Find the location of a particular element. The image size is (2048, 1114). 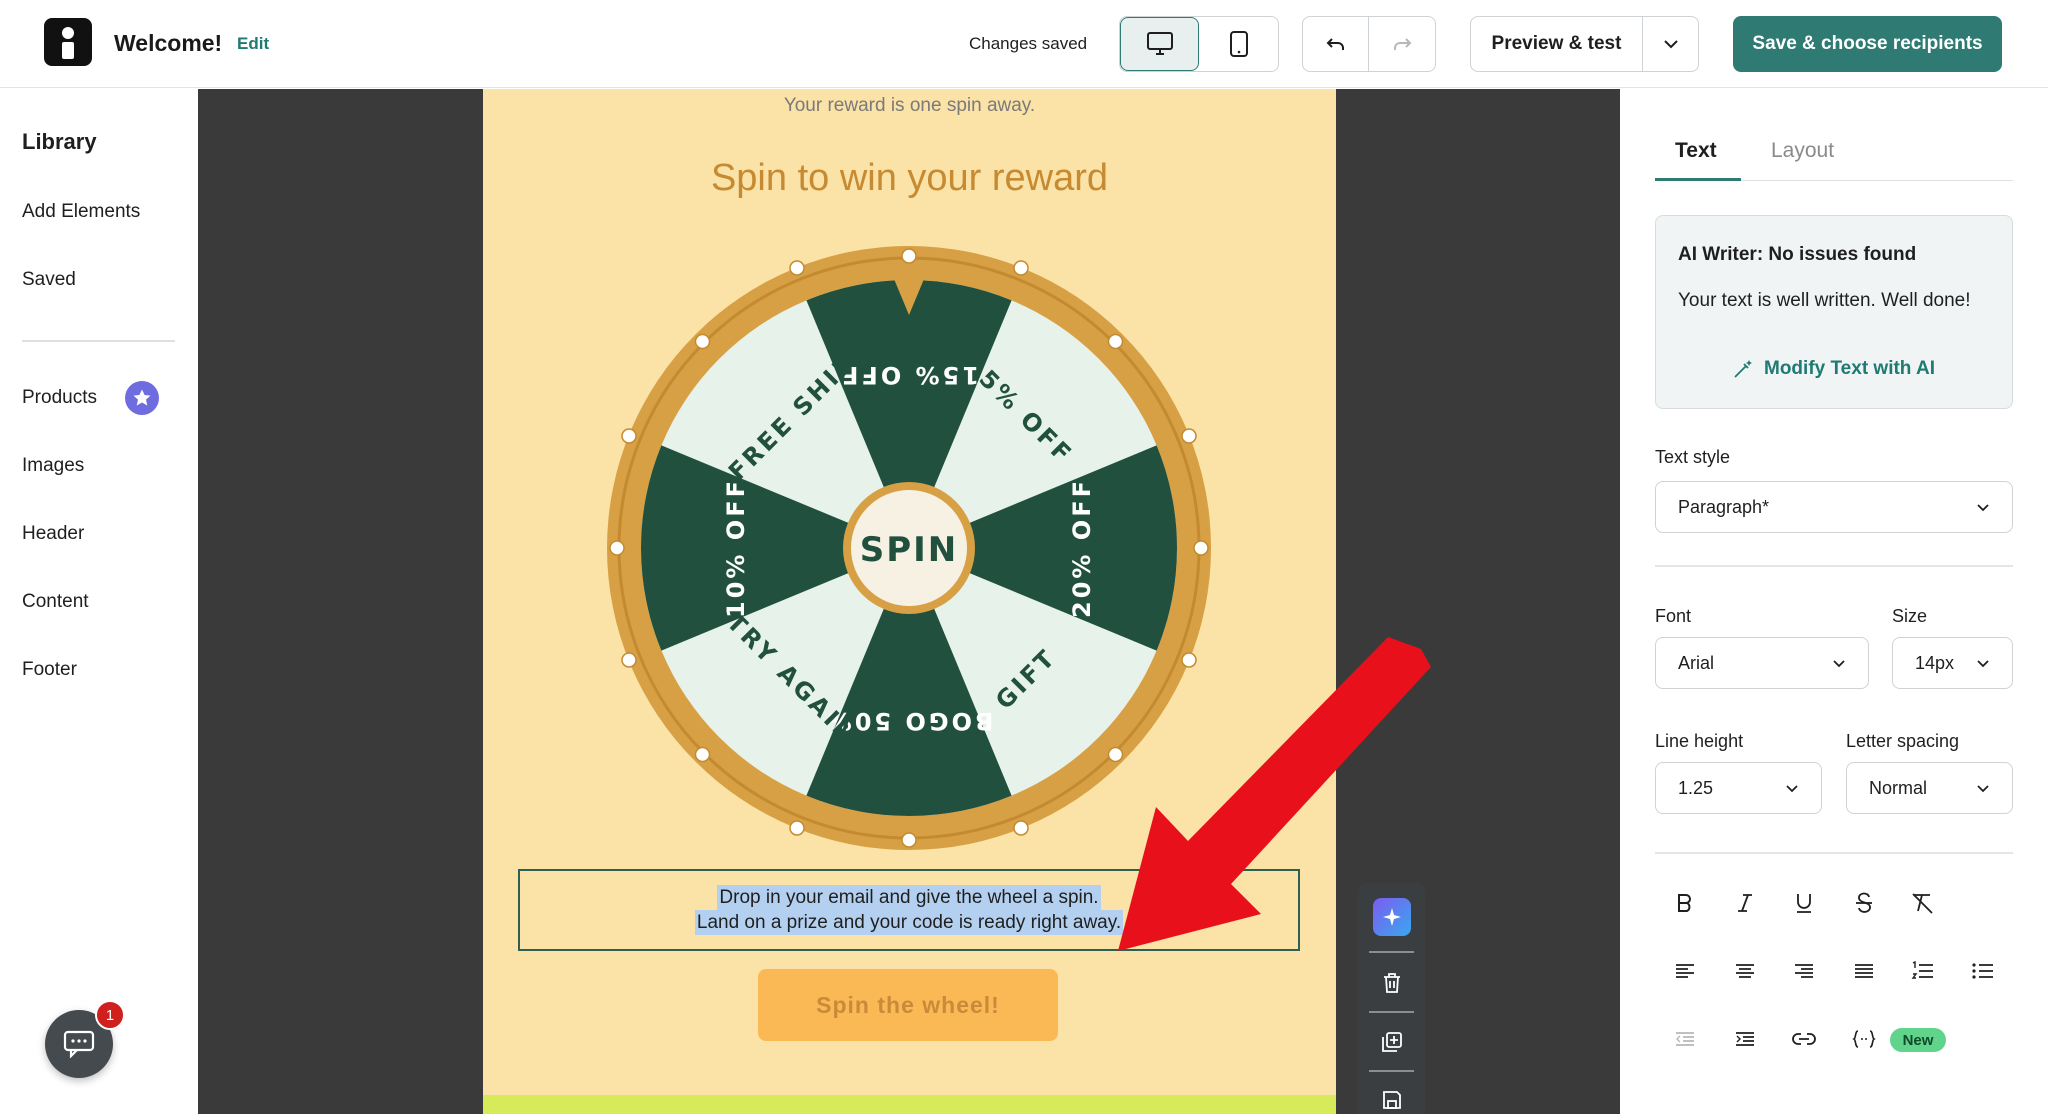

undo-icon is located at coordinates (1335, 44).